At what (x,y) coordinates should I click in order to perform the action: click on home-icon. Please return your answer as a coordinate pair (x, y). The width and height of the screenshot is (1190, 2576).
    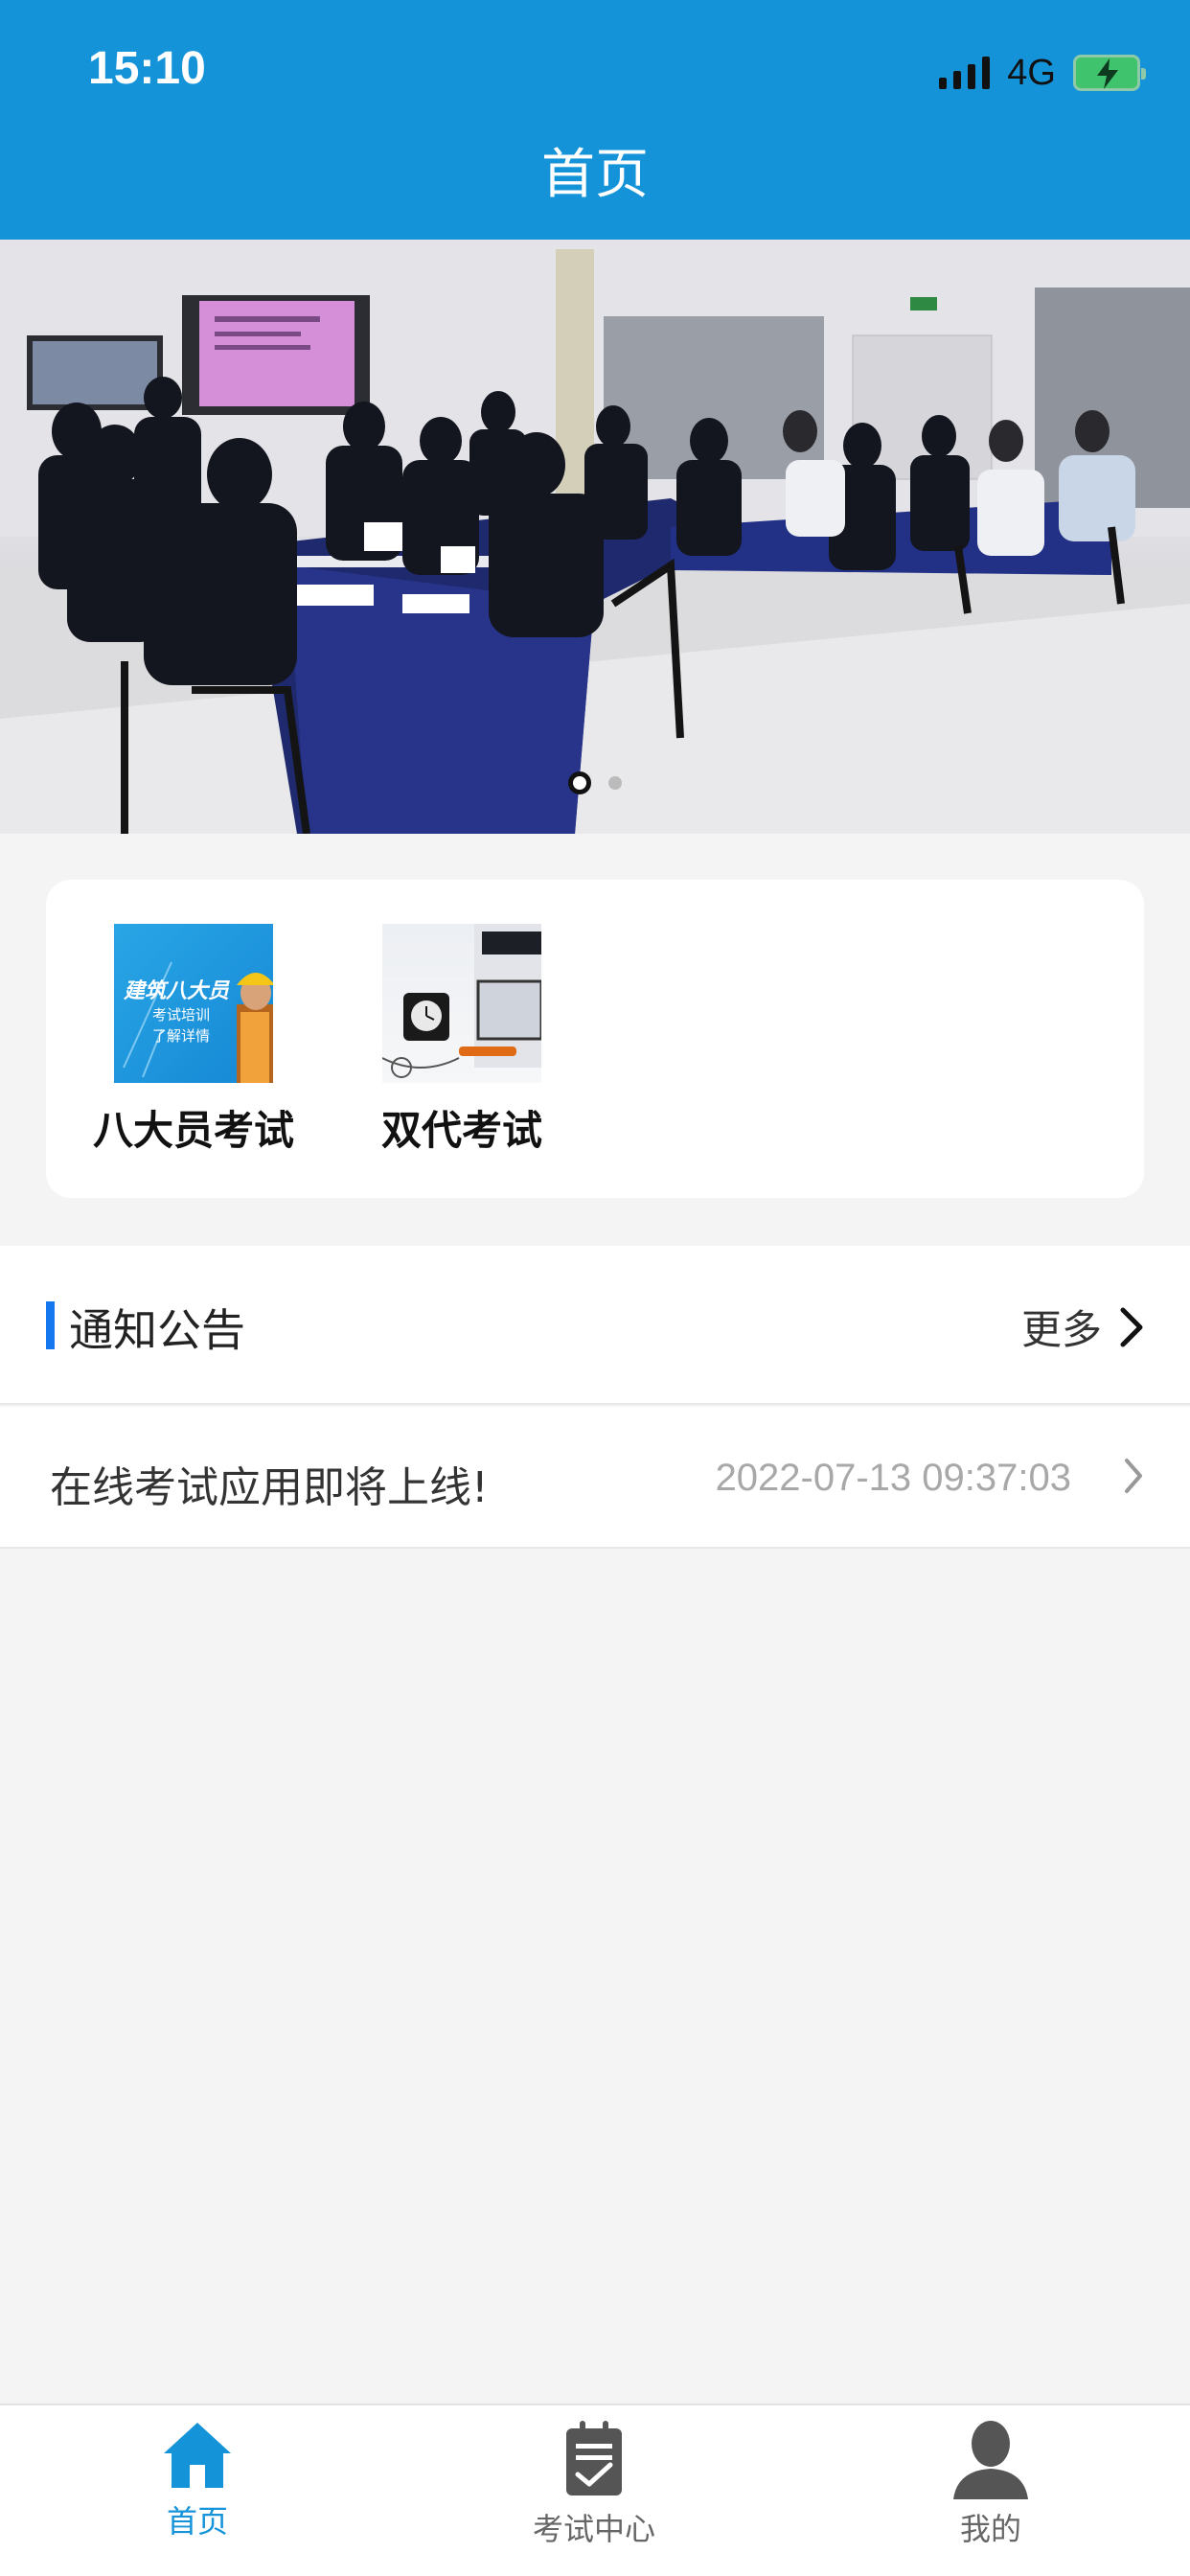
    Looking at the image, I should click on (198, 2455).